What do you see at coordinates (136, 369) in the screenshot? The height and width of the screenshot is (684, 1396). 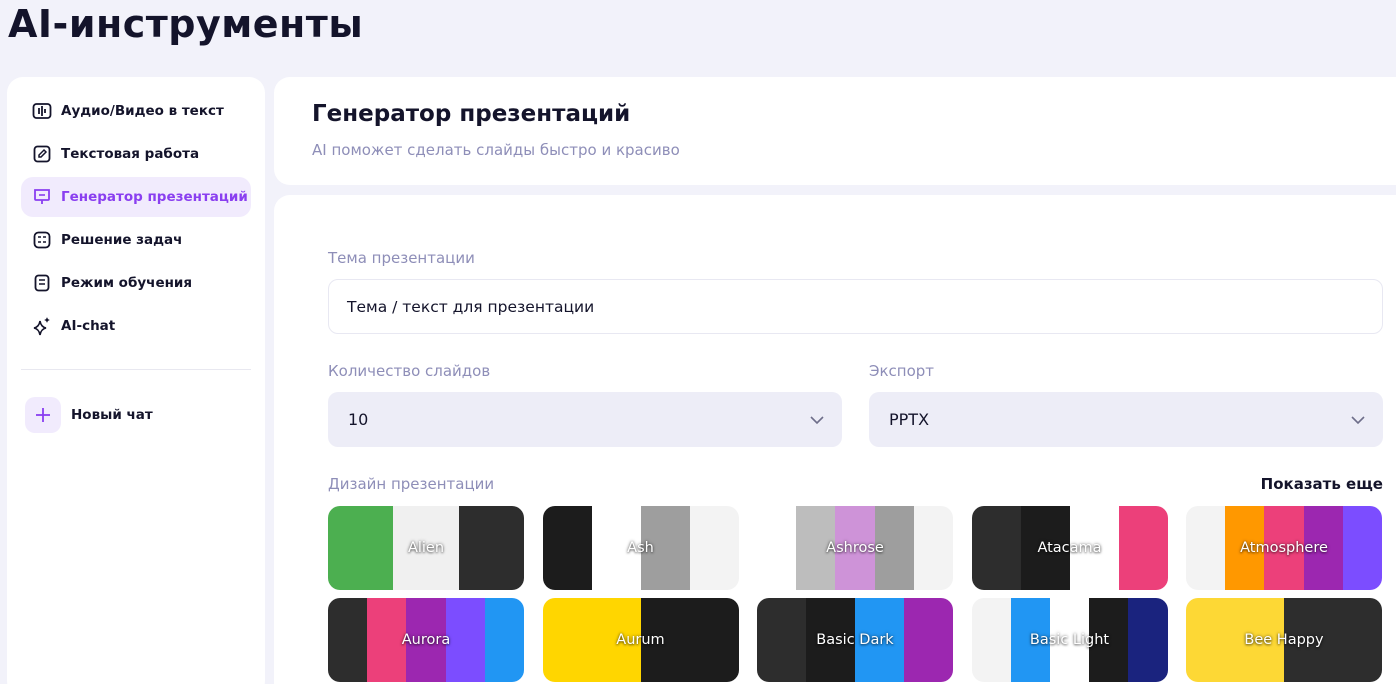 I see `sidebar-divider` at bounding box center [136, 369].